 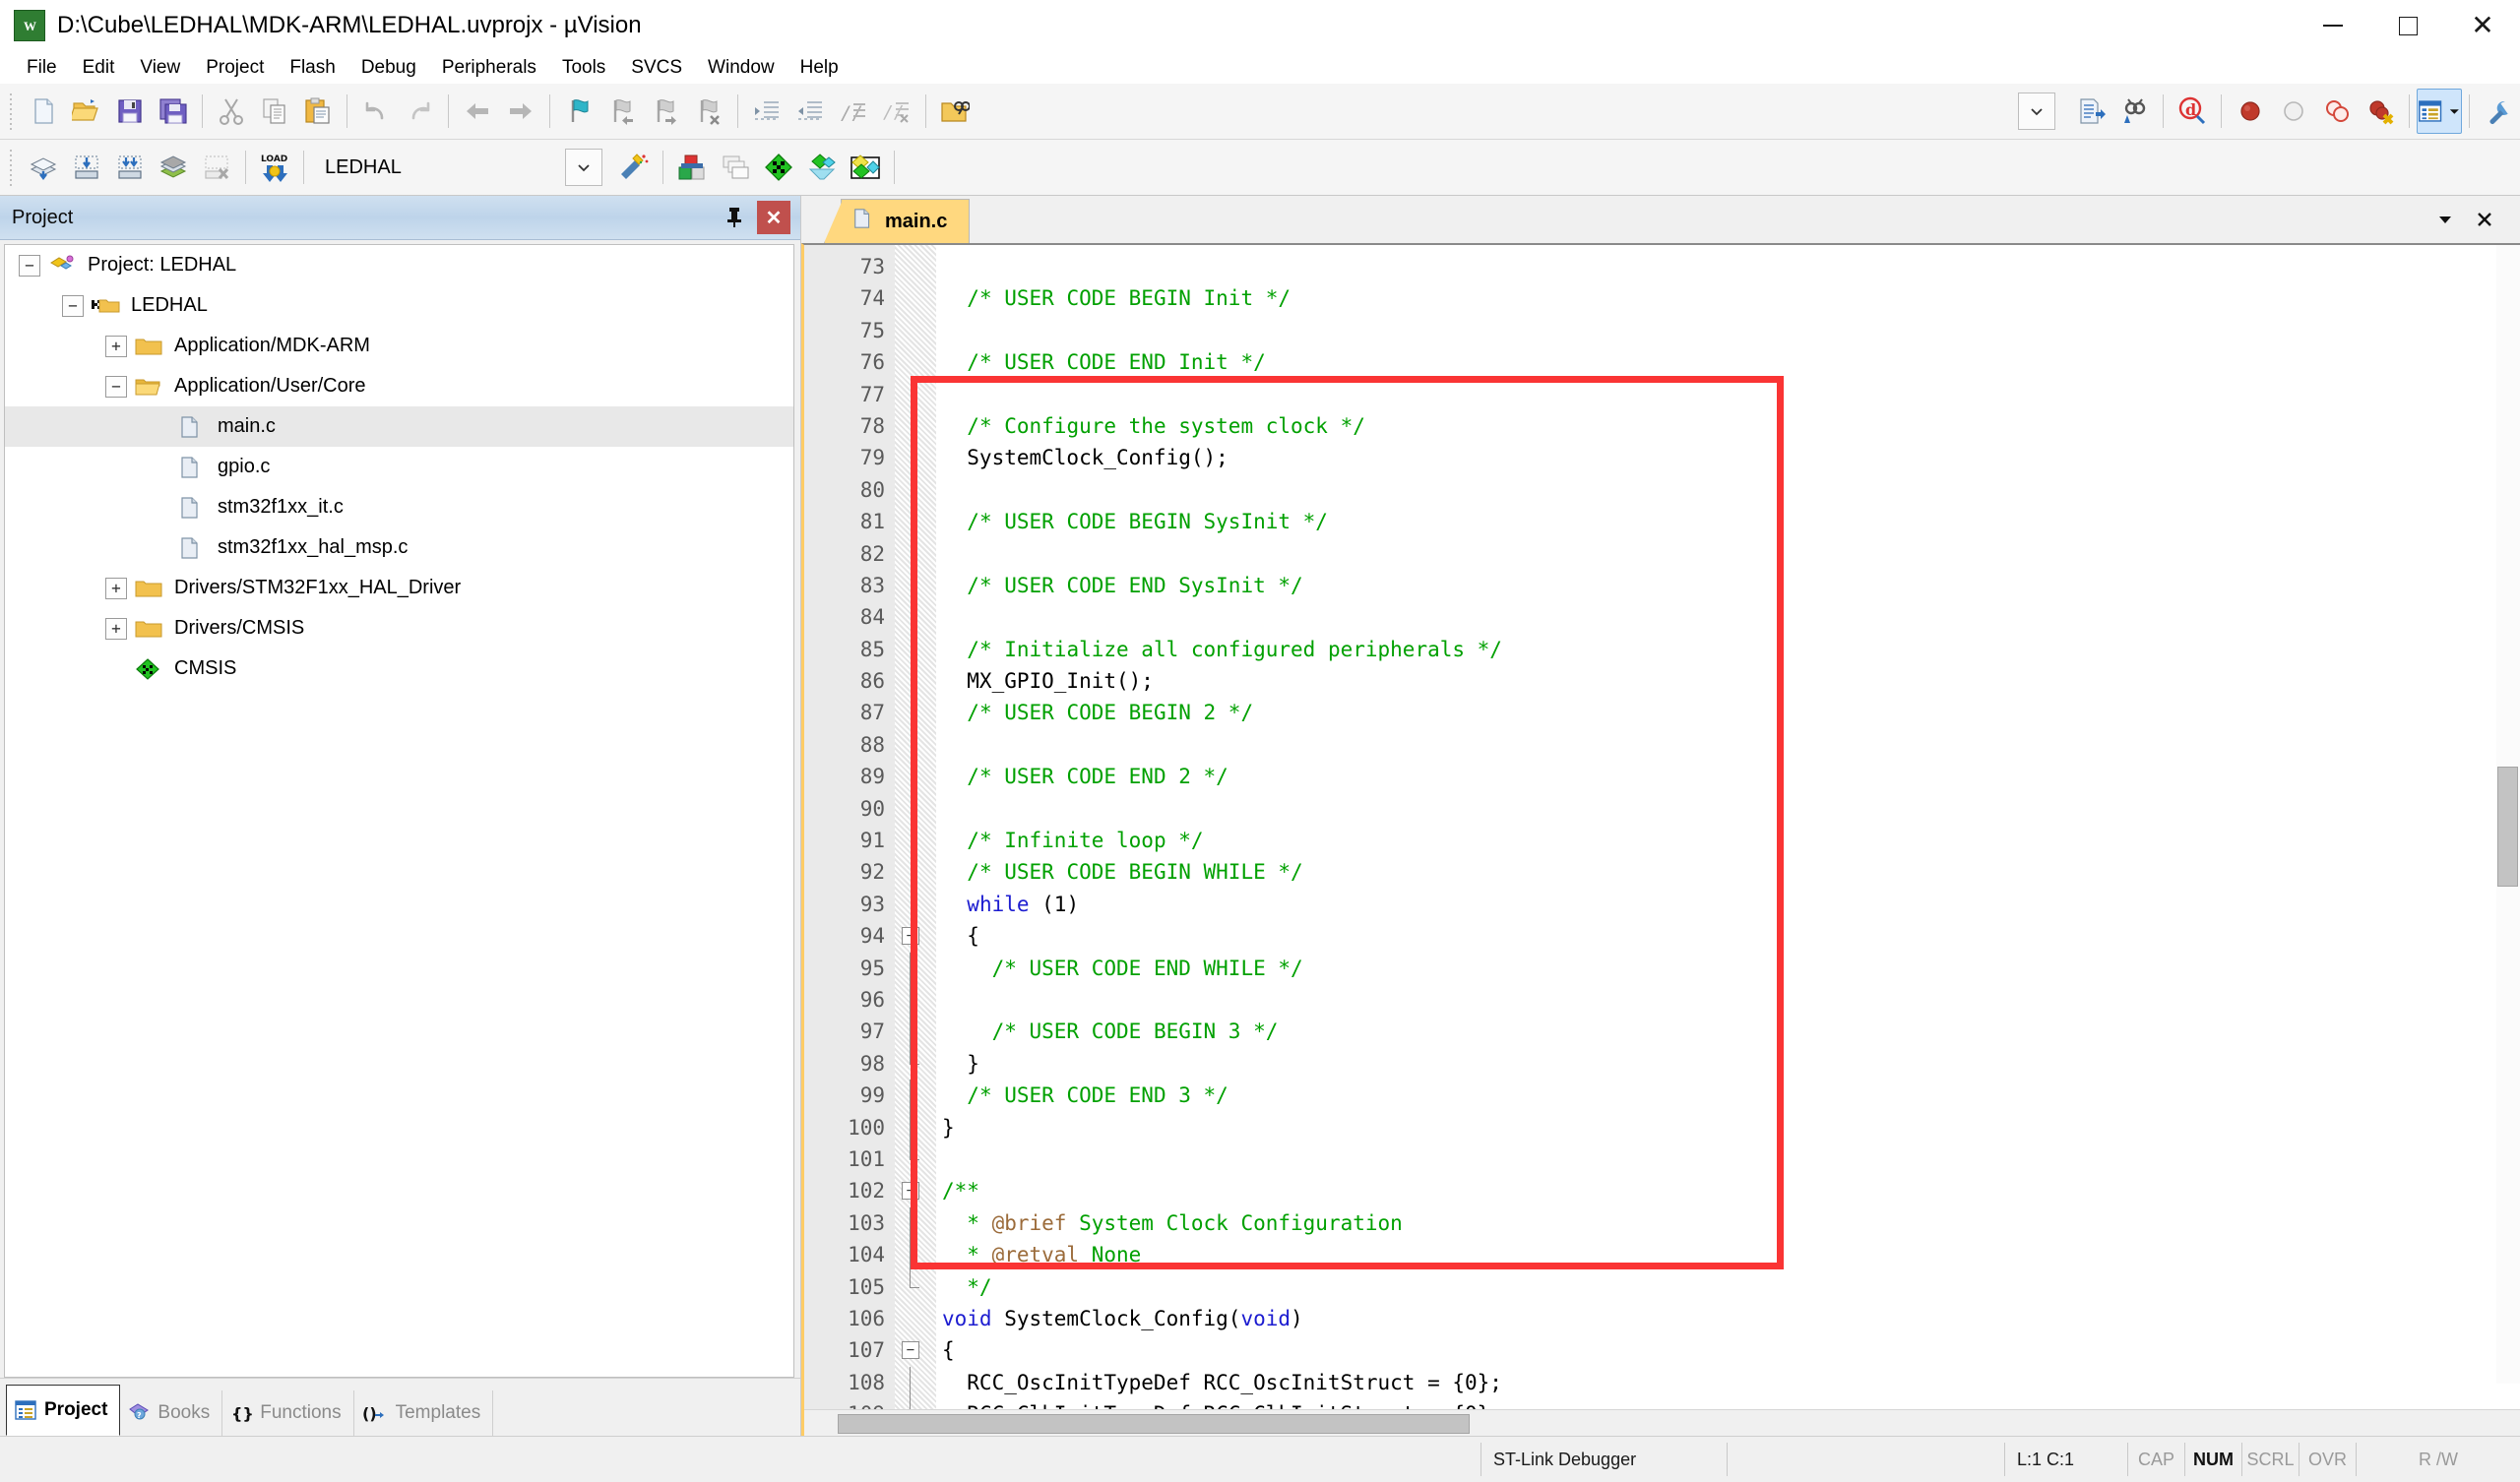 I want to click on bookmark-clear-icon, so click(x=708, y=111).